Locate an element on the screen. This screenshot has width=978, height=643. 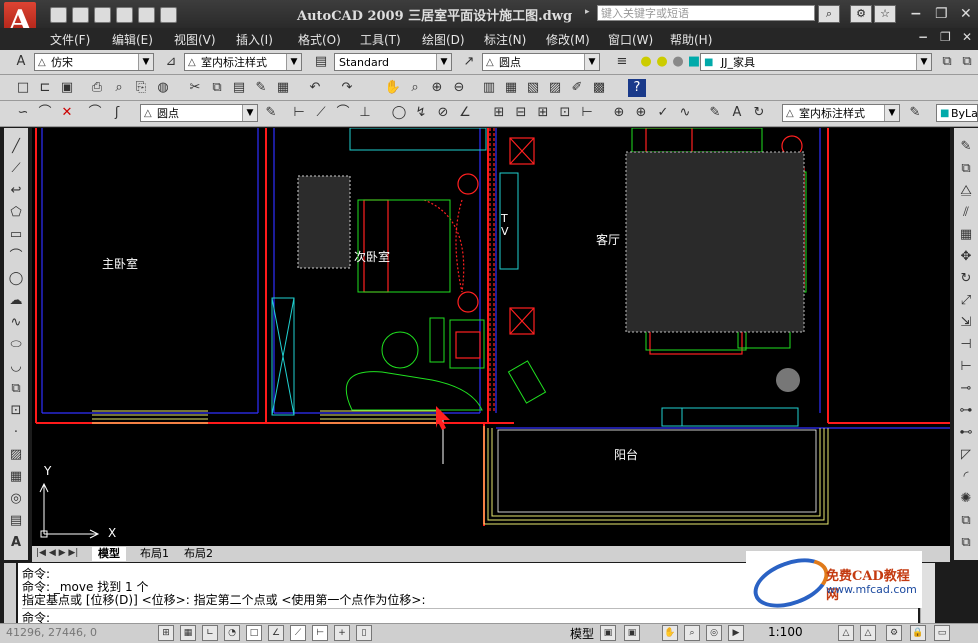
bylayer-combo: ■ ByLa is located at coordinates (957, 113).